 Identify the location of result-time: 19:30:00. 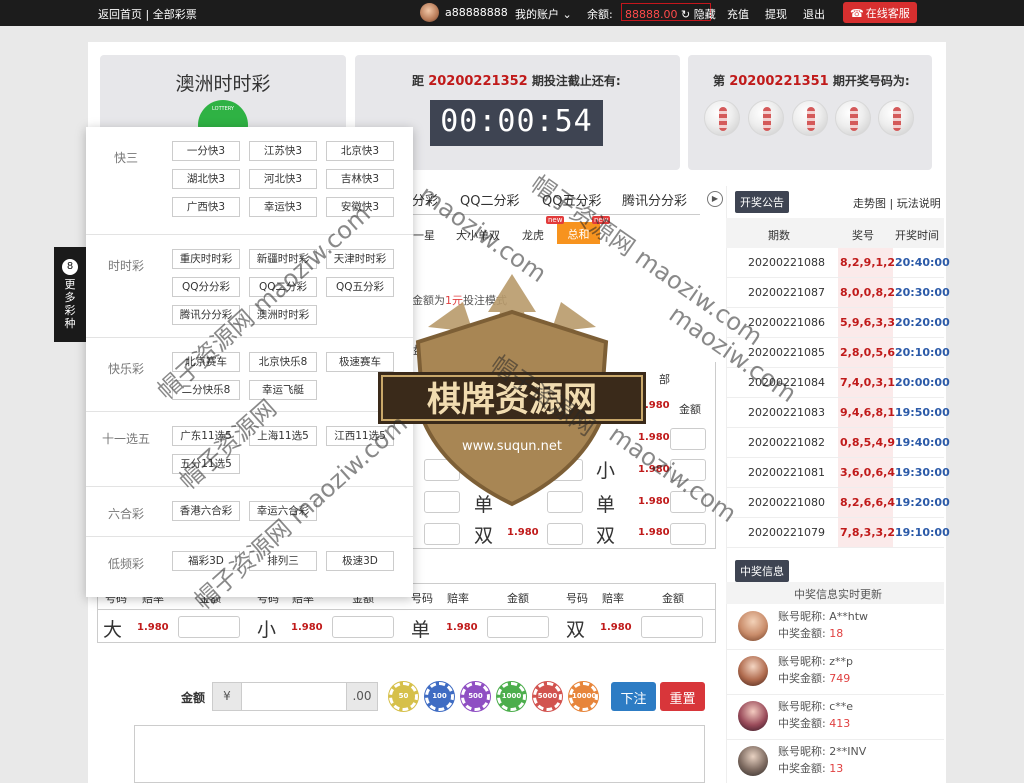
(922, 472).